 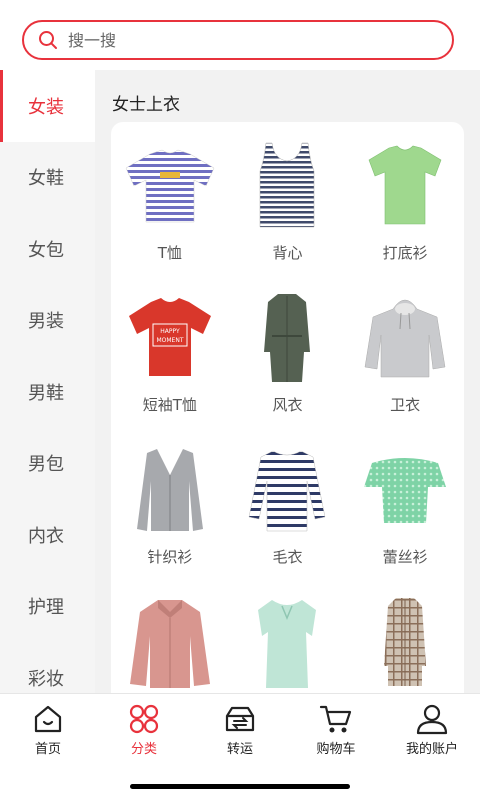 What do you see at coordinates (248, 40) in the screenshot?
I see `search-input` at bounding box center [248, 40].